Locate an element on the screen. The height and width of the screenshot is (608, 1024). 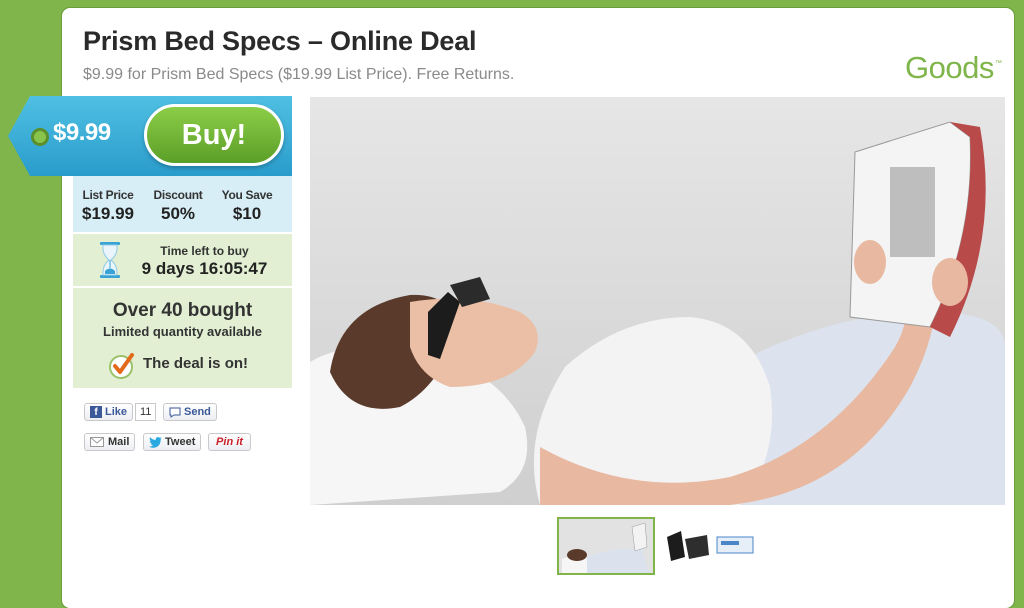
brand-logo: Goods™ is located at coordinates (953, 68).